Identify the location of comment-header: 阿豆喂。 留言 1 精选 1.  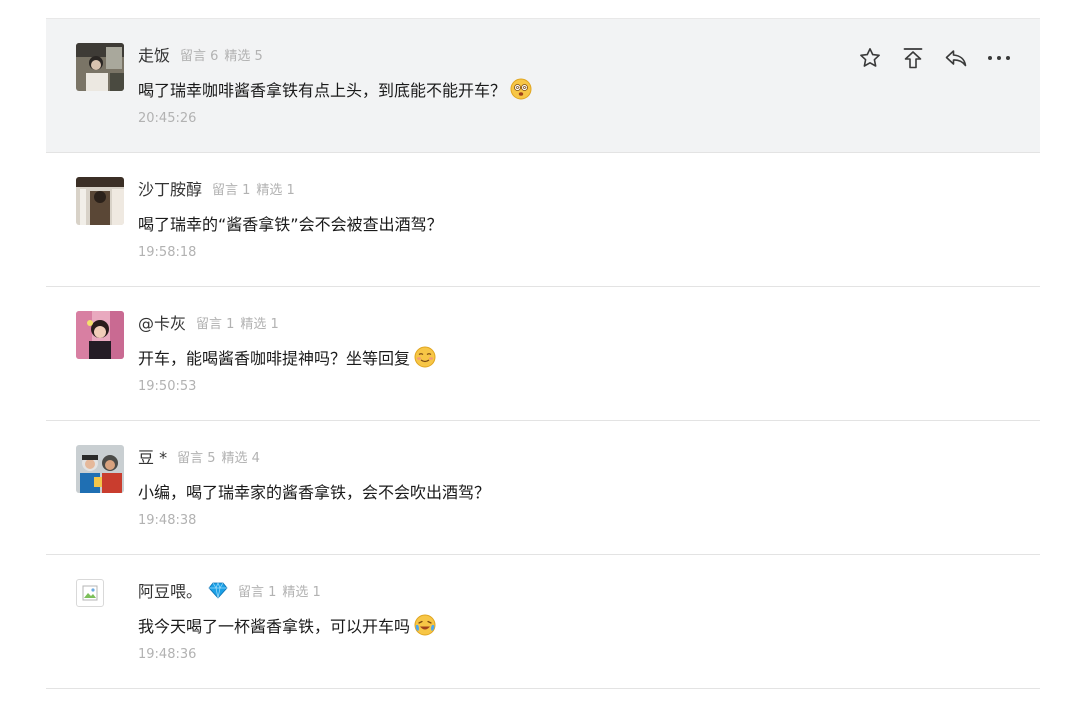
(229, 590).